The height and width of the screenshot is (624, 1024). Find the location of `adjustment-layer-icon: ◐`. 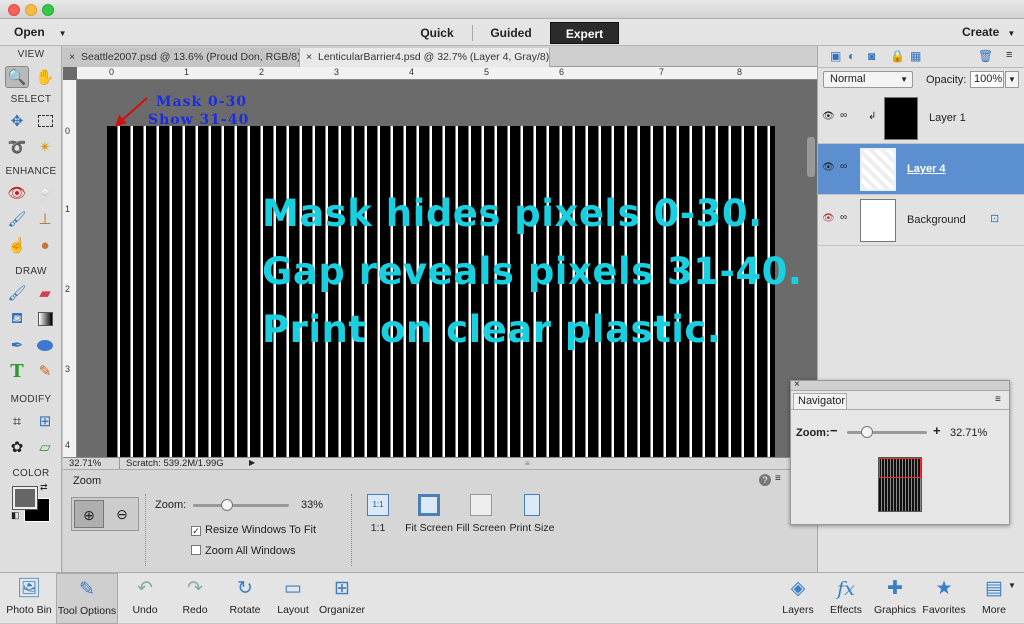

adjustment-layer-icon: ◐ is located at coordinates (851, 56).